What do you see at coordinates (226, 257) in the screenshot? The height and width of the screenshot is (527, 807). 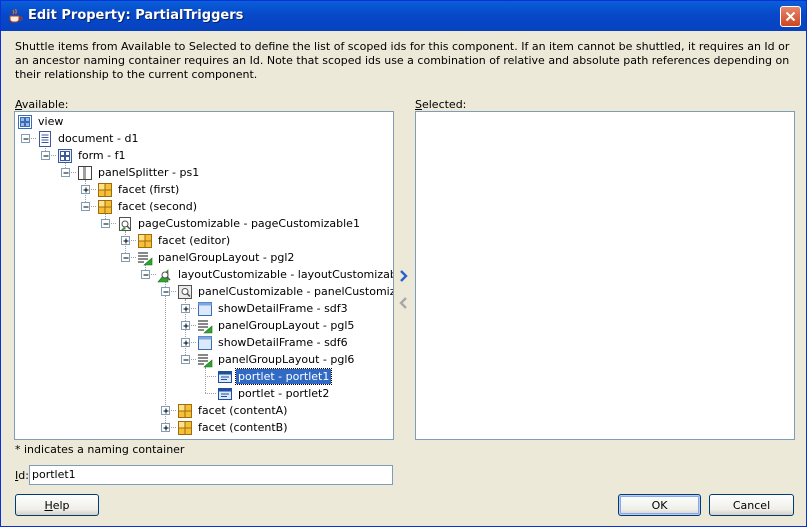 I see `tree-item-label: panelGroupLayout - pgl2` at bounding box center [226, 257].